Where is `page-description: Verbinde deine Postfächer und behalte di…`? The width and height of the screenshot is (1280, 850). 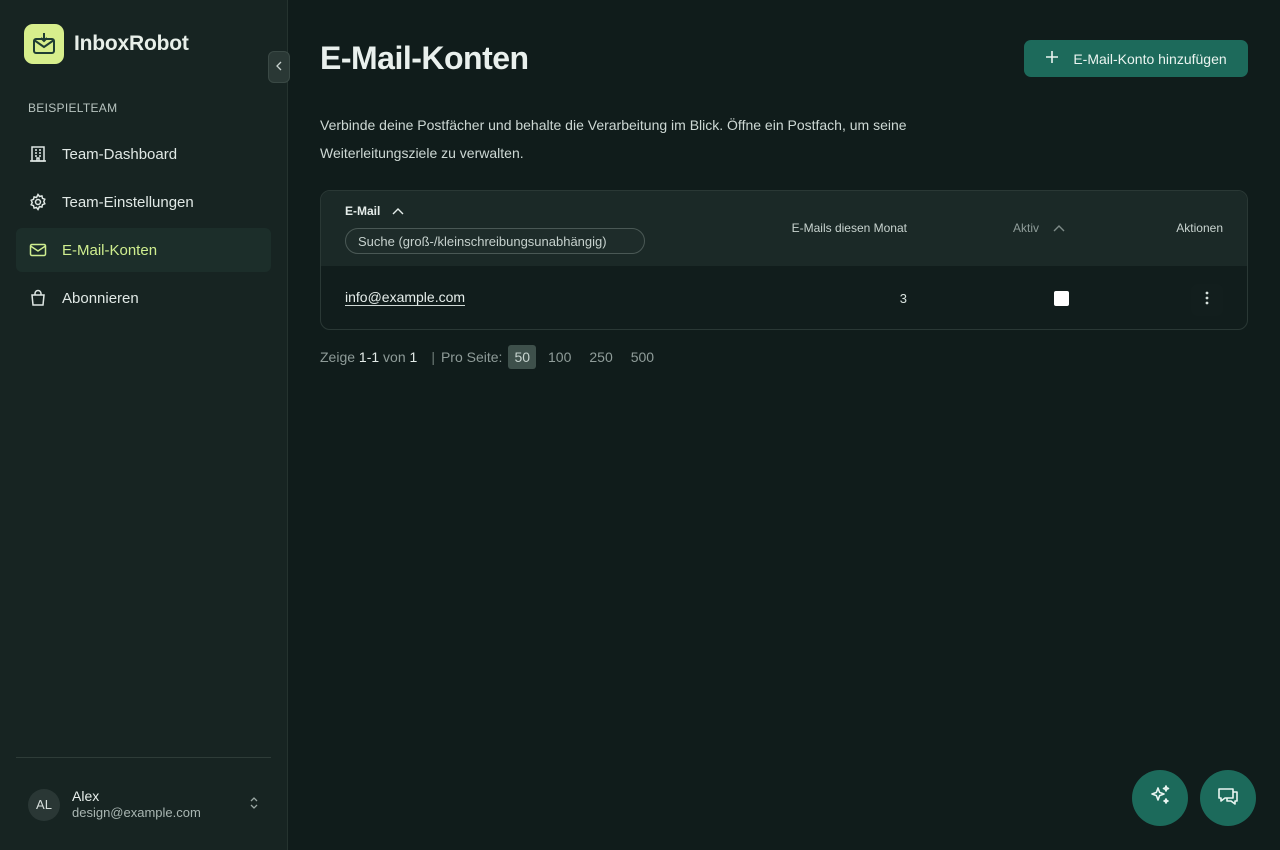
page-description: Verbinde deine Postfächer und behalte di… is located at coordinates (613, 139).